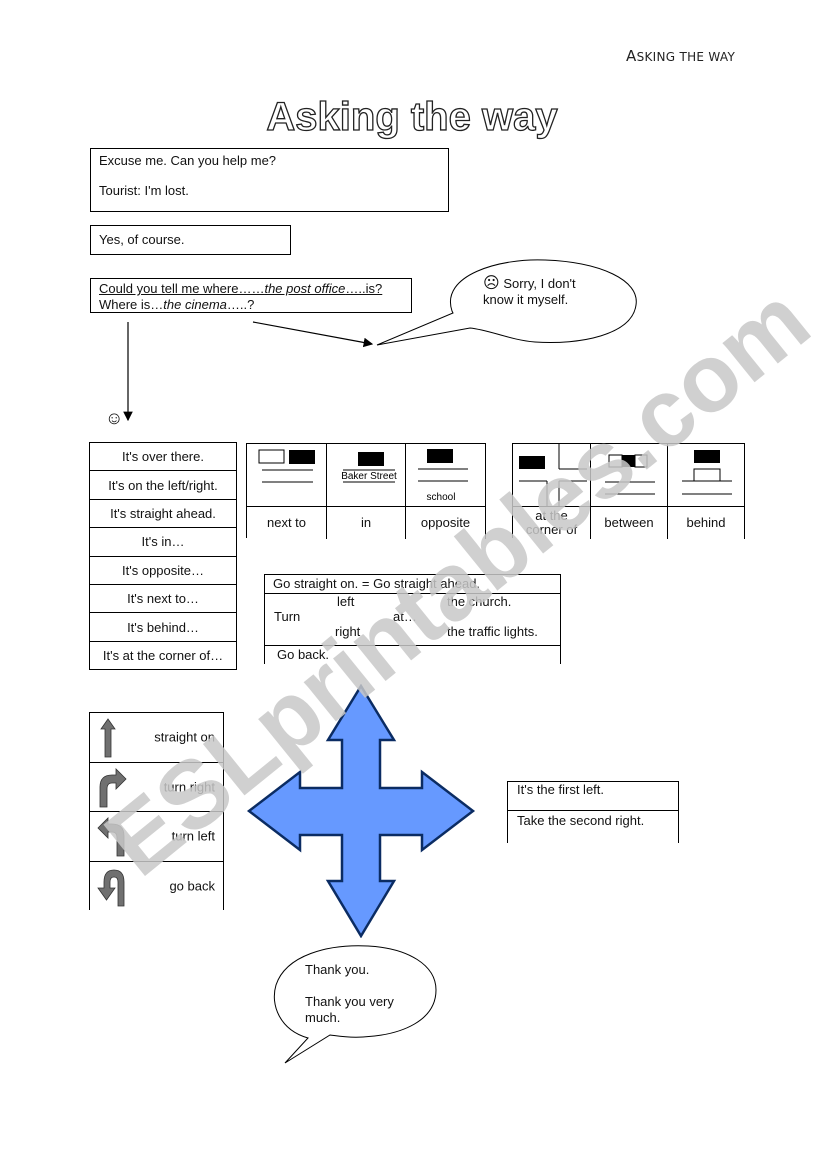  Describe the element at coordinates (441, 497) in the screenshot. I see `school-caption: school` at that location.